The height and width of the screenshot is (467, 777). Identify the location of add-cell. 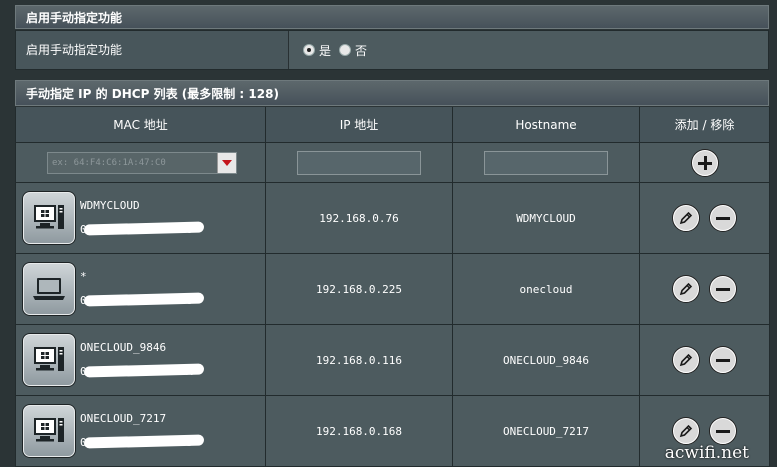
(704, 162).